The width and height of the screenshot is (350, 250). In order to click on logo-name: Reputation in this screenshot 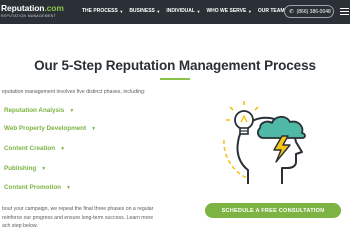, I will do `click(23, 8)`.